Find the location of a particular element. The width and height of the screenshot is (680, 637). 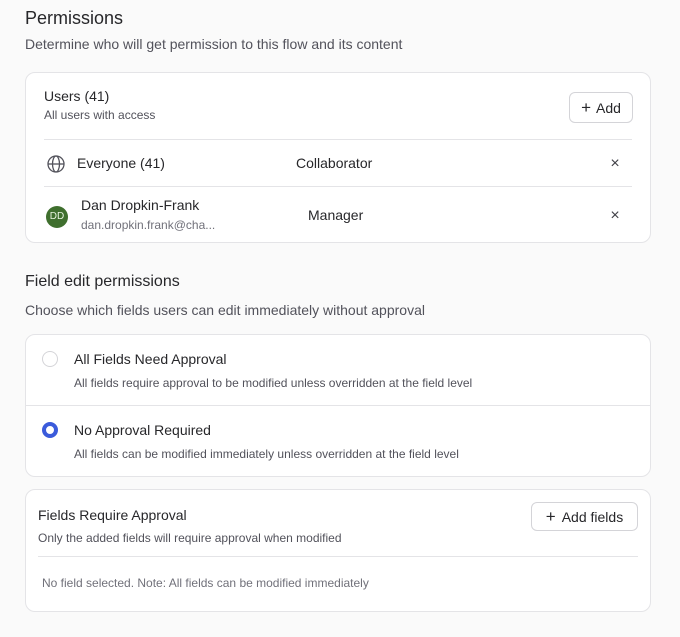

avatar: DD is located at coordinates (57, 217).